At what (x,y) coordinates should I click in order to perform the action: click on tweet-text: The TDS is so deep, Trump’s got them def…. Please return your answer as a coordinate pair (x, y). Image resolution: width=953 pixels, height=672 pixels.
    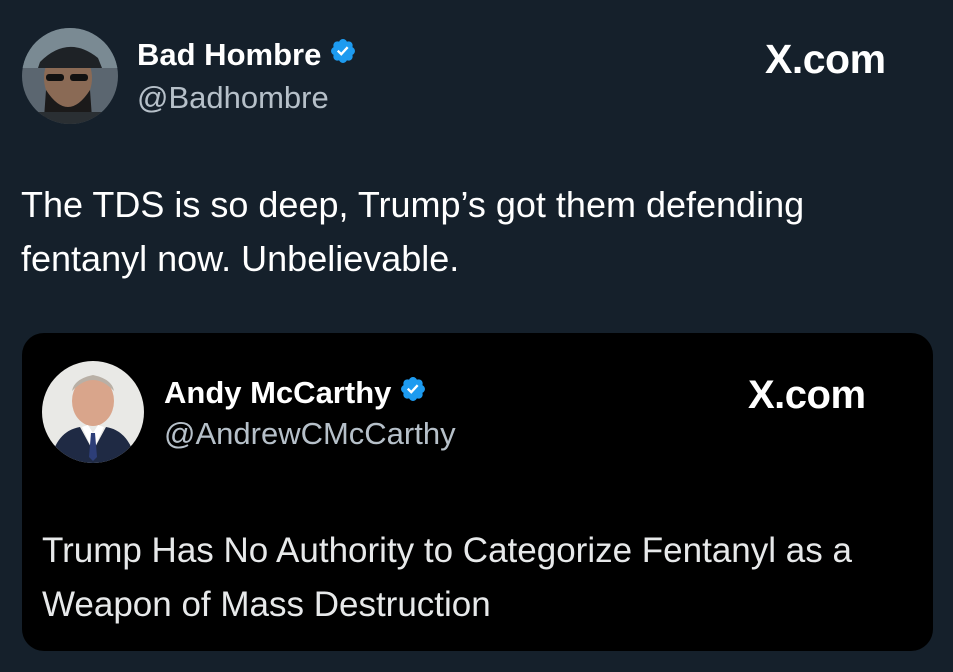
    Looking at the image, I should click on (413, 231).